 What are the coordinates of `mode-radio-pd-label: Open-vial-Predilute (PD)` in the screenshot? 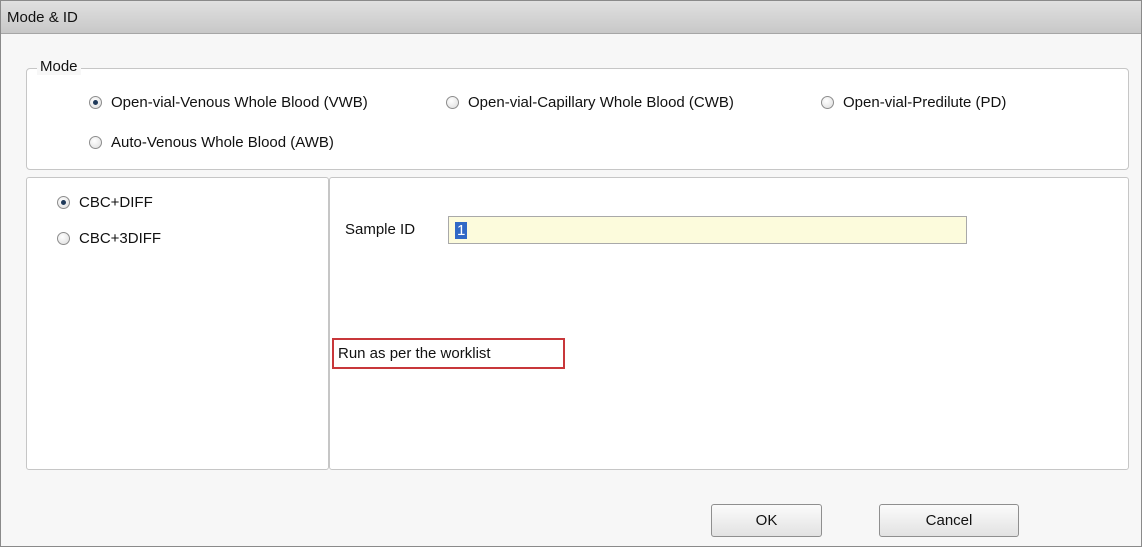 It's located at (925, 102).